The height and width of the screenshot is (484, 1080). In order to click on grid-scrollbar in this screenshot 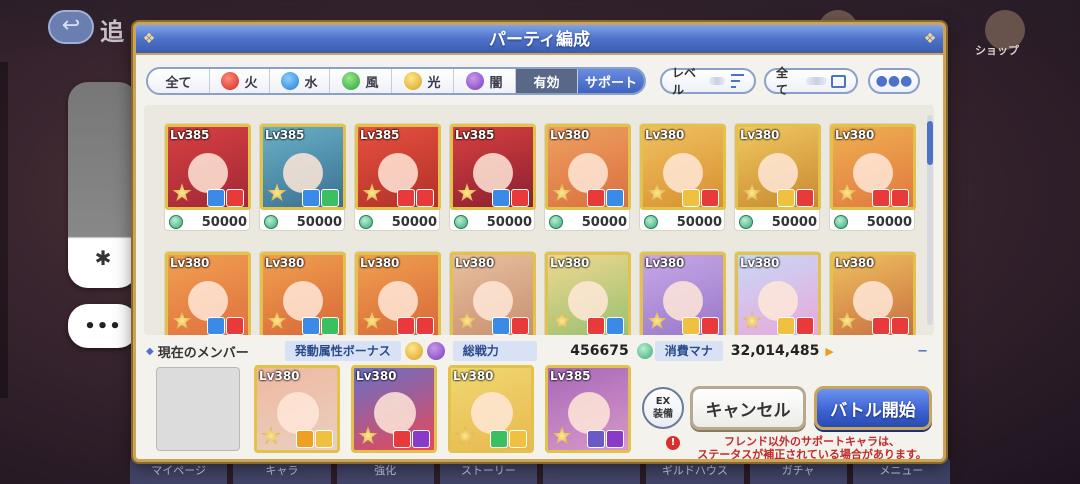, I will do `click(930, 220)`.